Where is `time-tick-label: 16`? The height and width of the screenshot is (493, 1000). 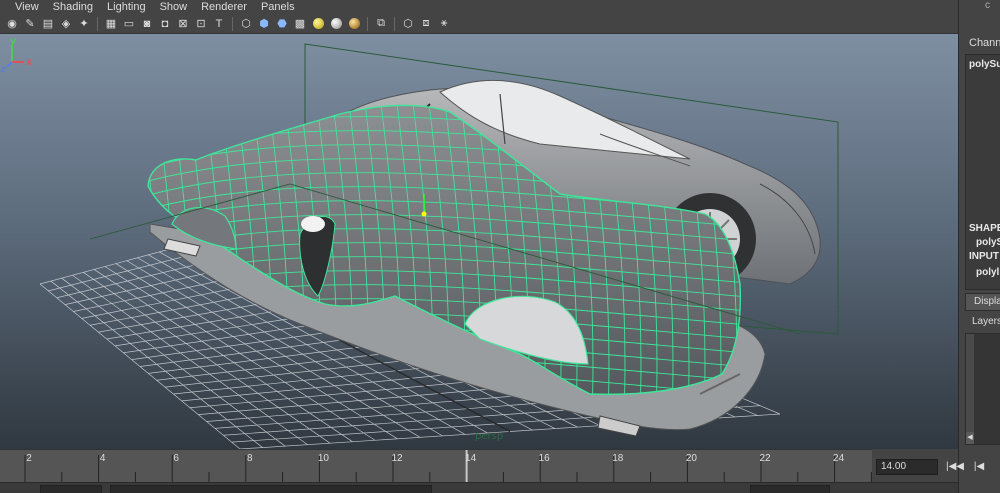 time-tick-label: 16 is located at coordinates (544, 458).